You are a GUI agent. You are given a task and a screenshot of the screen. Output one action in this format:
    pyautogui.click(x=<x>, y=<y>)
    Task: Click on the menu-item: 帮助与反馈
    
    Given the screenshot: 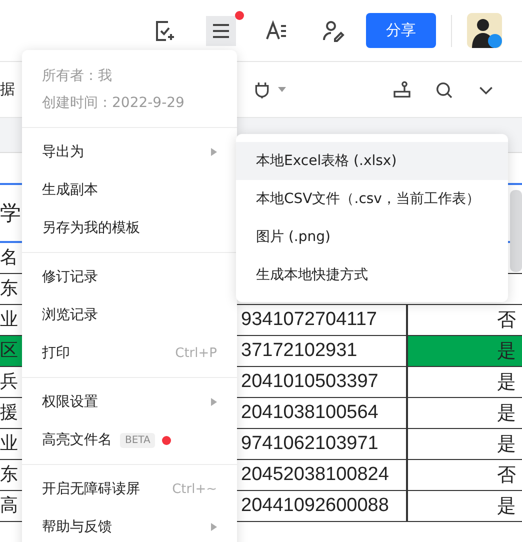 What is the action you would take?
    pyautogui.click(x=129, y=525)
    